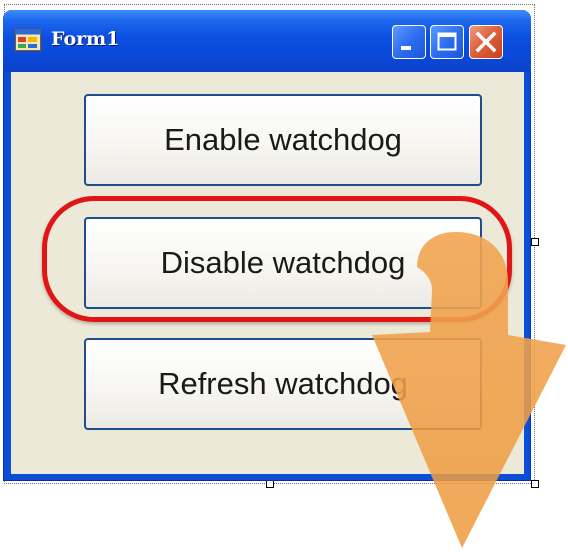 Image resolution: width=568 pixels, height=552 pixels. I want to click on close-icon, so click(486, 42).